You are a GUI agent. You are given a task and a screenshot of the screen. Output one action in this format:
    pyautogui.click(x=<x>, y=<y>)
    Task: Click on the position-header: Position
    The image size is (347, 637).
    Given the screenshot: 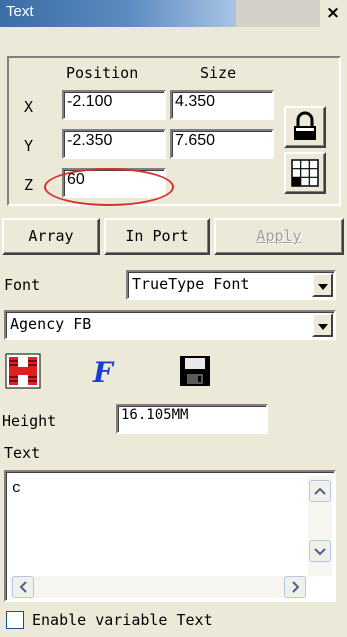 What is the action you would take?
    pyautogui.click(x=102, y=73)
    